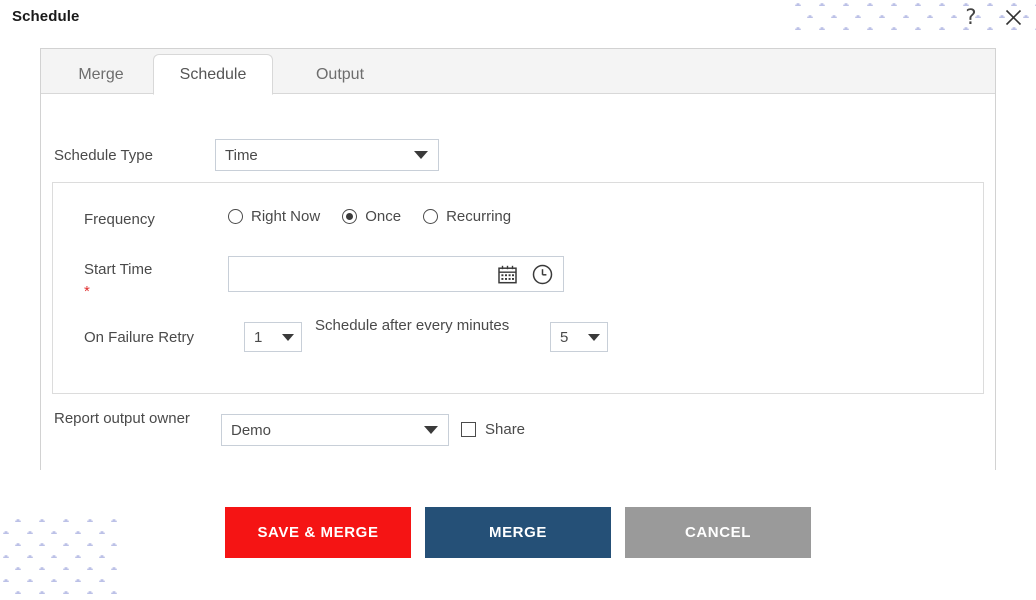  What do you see at coordinates (335, 430) in the screenshot?
I see `report-output-owner-select: Demo` at bounding box center [335, 430].